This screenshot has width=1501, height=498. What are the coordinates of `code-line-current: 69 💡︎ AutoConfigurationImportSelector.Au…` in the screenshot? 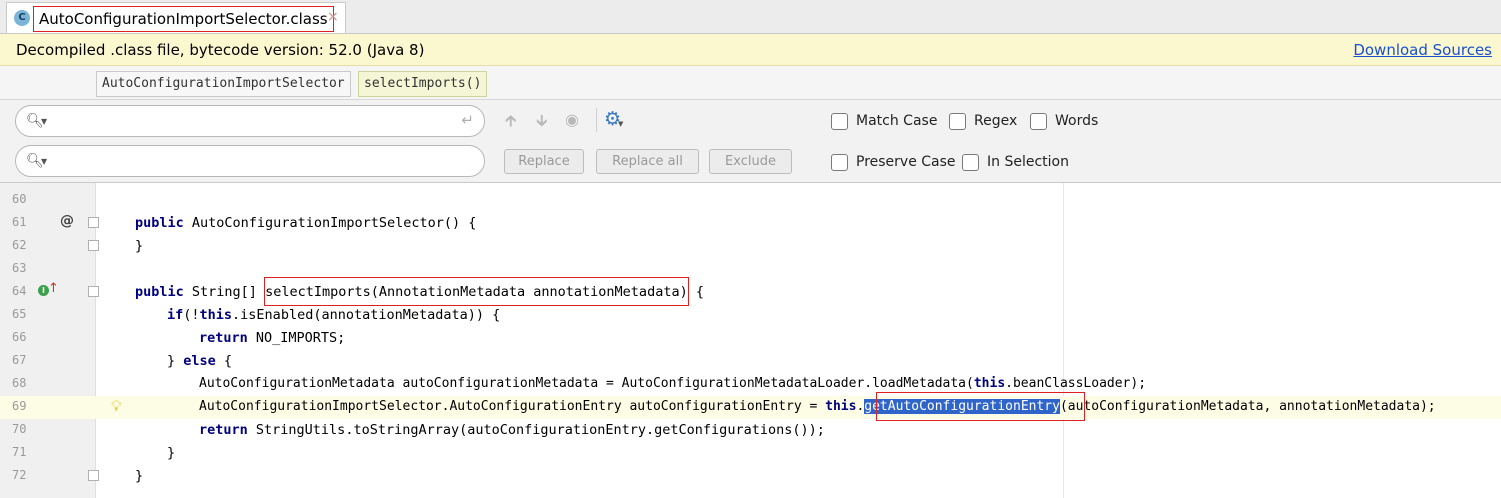 It's located at (750, 407).